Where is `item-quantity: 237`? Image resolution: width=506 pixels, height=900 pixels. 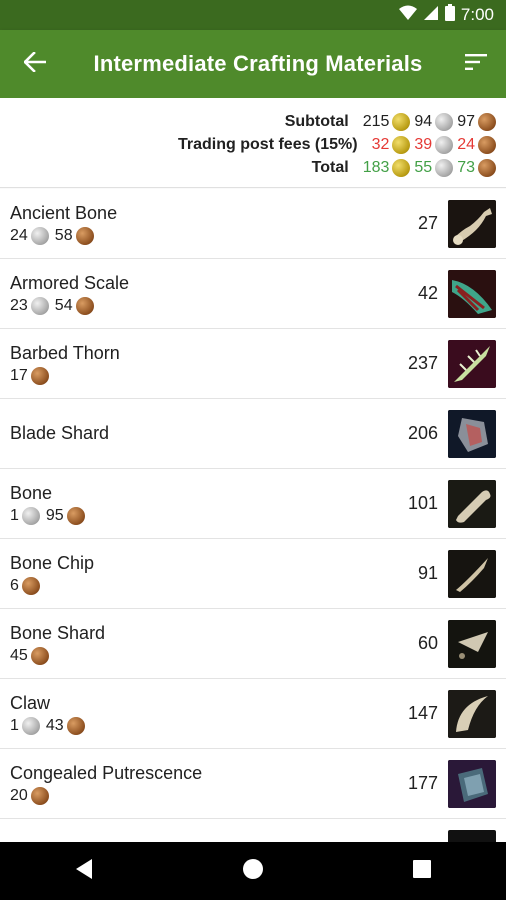
item-quantity: 237 is located at coordinates (422, 363).